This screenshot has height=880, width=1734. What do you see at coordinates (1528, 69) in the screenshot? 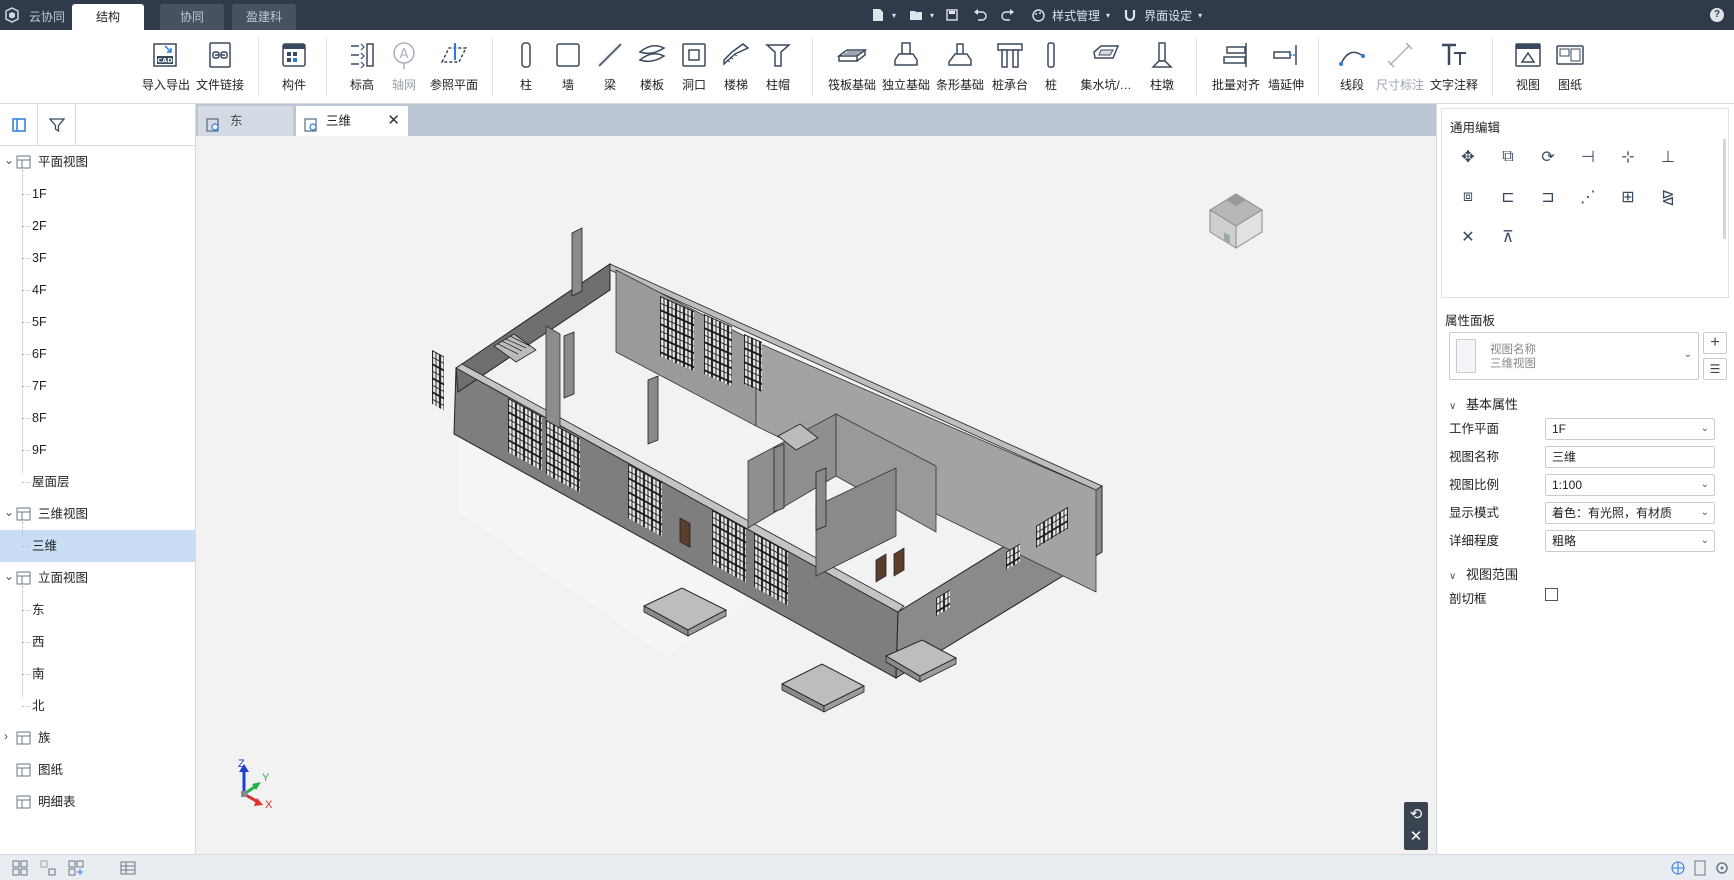
I see `view-button: 视图` at bounding box center [1528, 69].